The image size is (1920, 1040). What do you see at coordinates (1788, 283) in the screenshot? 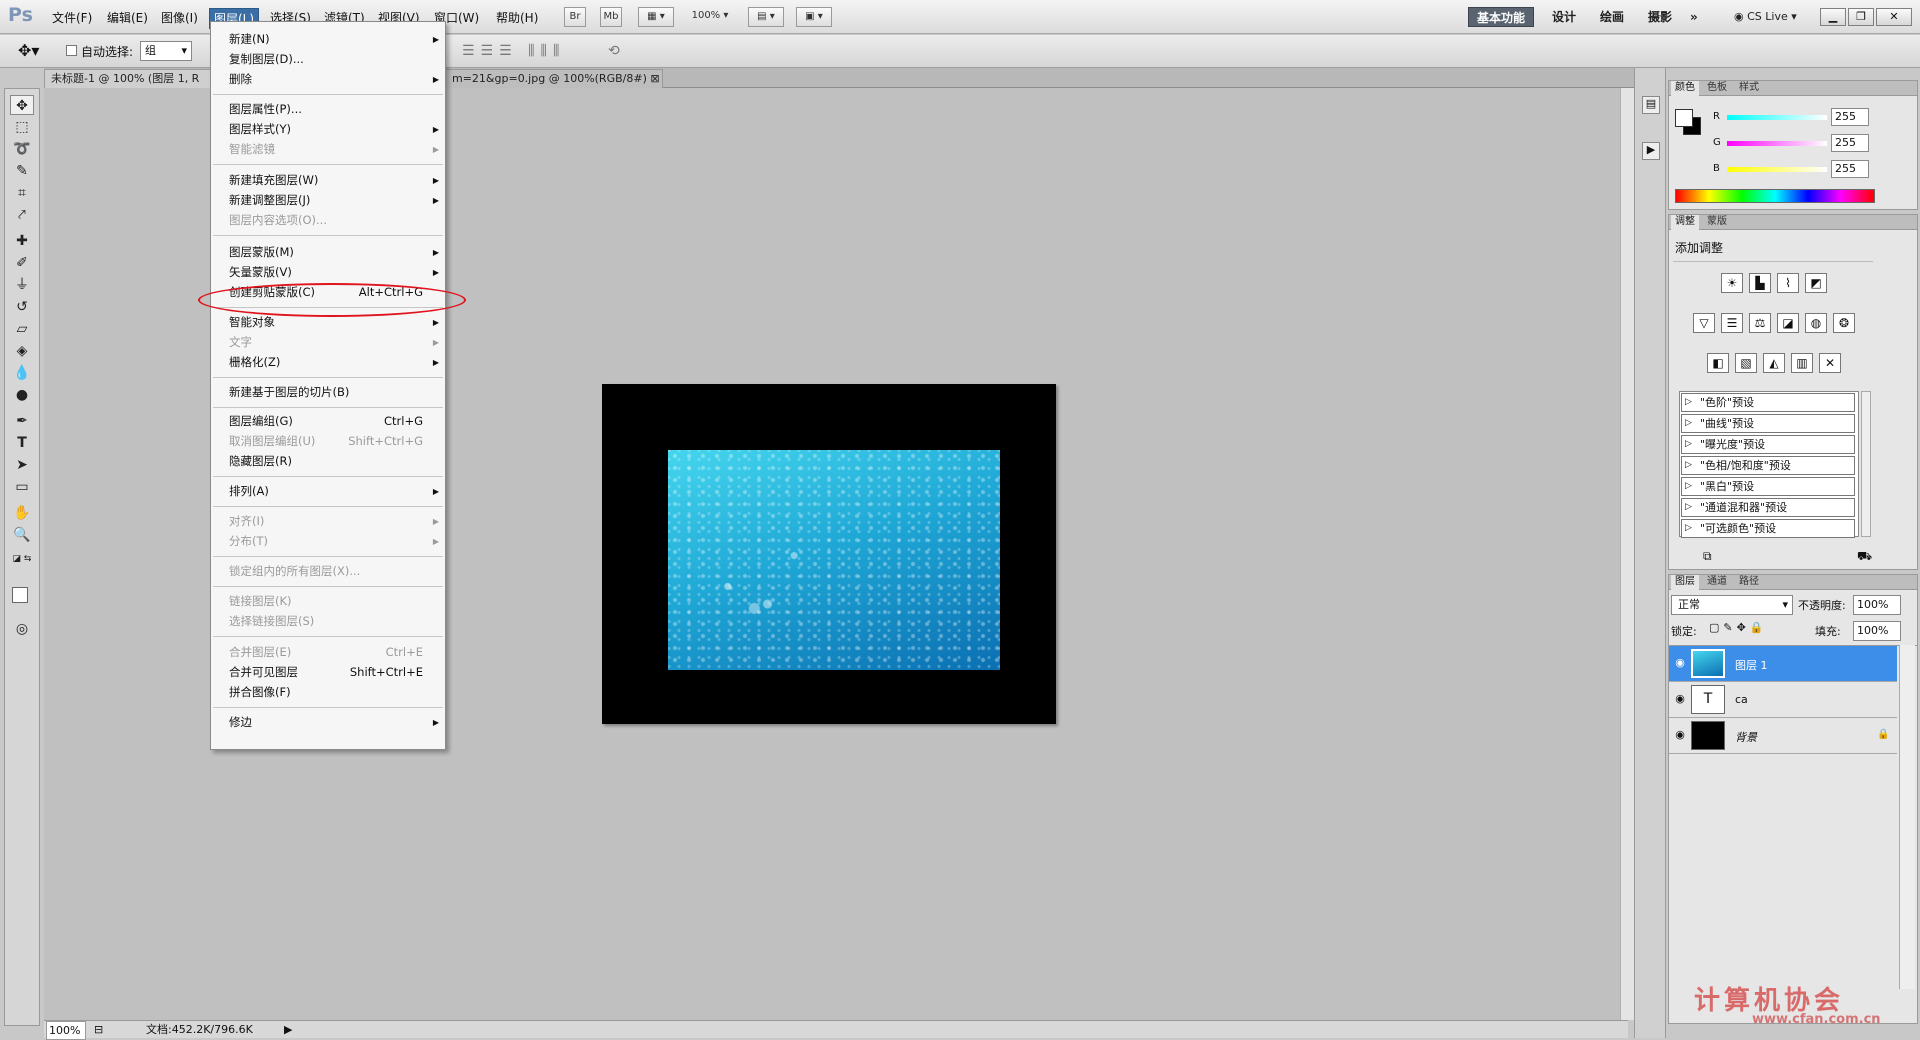
I see `curves-icon: ⌇` at bounding box center [1788, 283].